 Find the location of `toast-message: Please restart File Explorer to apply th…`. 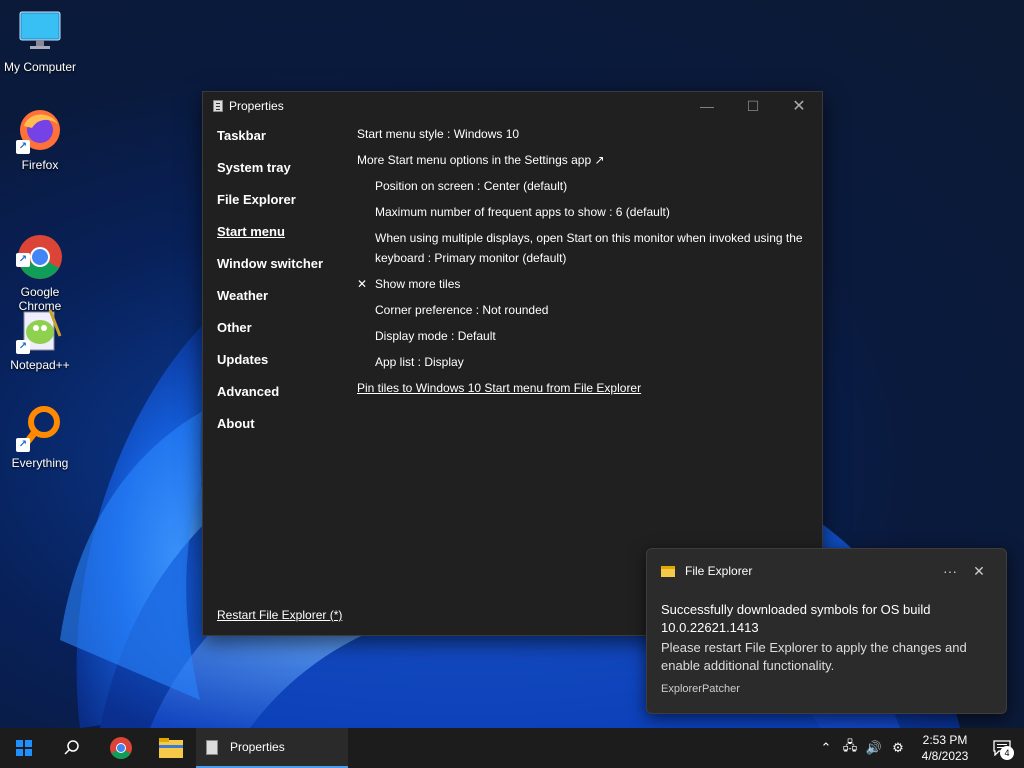

toast-message: Please restart File Explorer to apply th… is located at coordinates (814, 656).